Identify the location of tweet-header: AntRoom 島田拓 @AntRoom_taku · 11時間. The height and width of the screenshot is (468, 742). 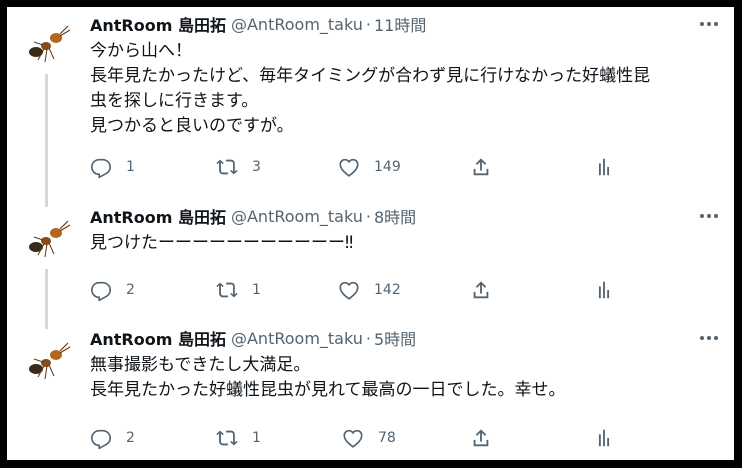
(258, 24).